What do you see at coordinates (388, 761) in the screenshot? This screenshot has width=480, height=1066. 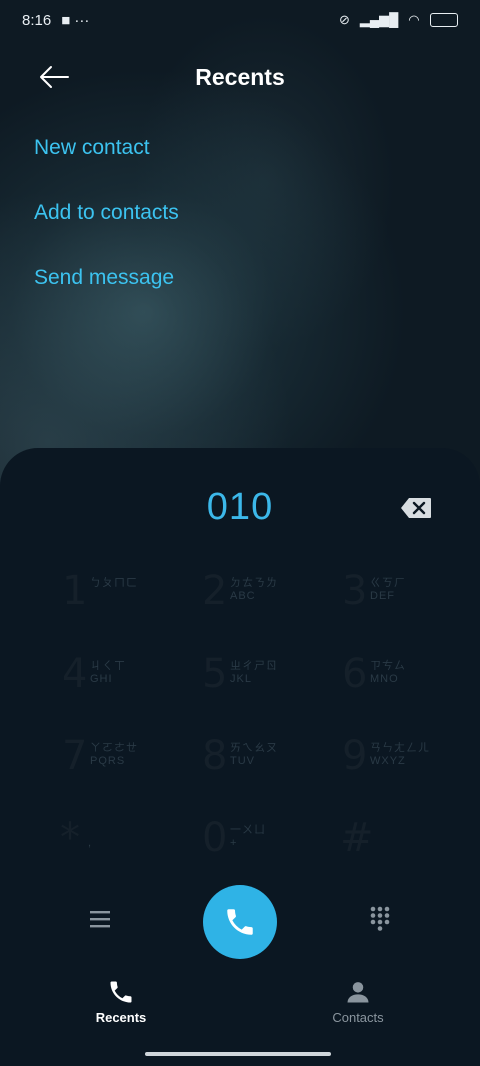 I see `key-letters: WXYZ` at bounding box center [388, 761].